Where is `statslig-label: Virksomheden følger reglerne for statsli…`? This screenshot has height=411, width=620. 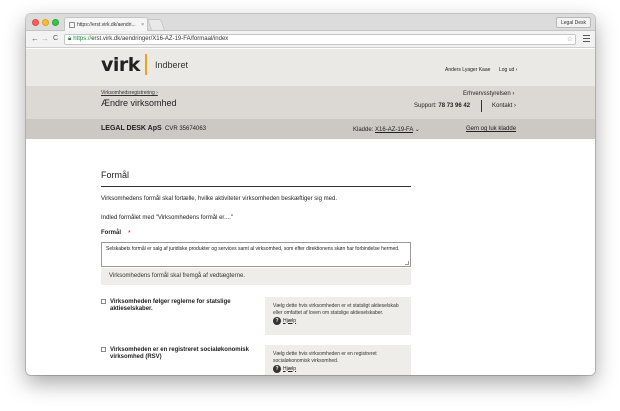
statslig-label: Virksomheden følger reglerne for statsli… is located at coordinates (185, 306).